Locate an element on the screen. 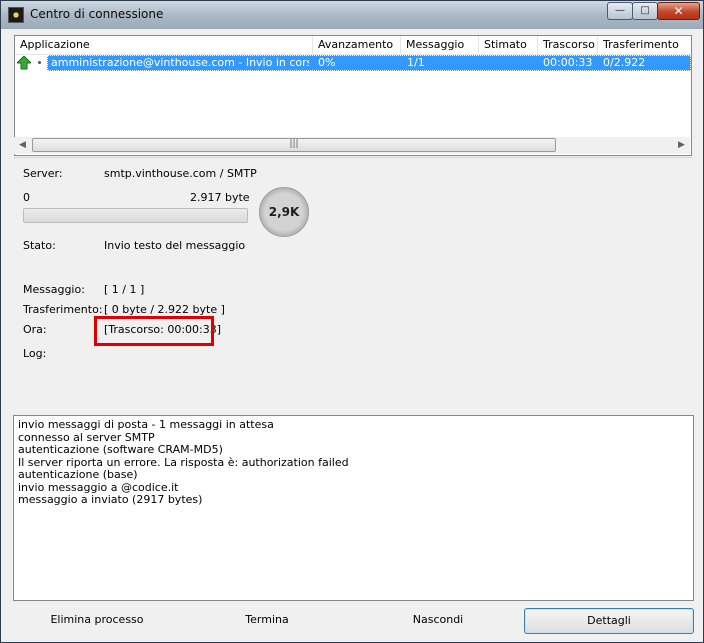 The width and height of the screenshot is (704, 643). window-title: Centro di connessione is located at coordinates (97, 14).